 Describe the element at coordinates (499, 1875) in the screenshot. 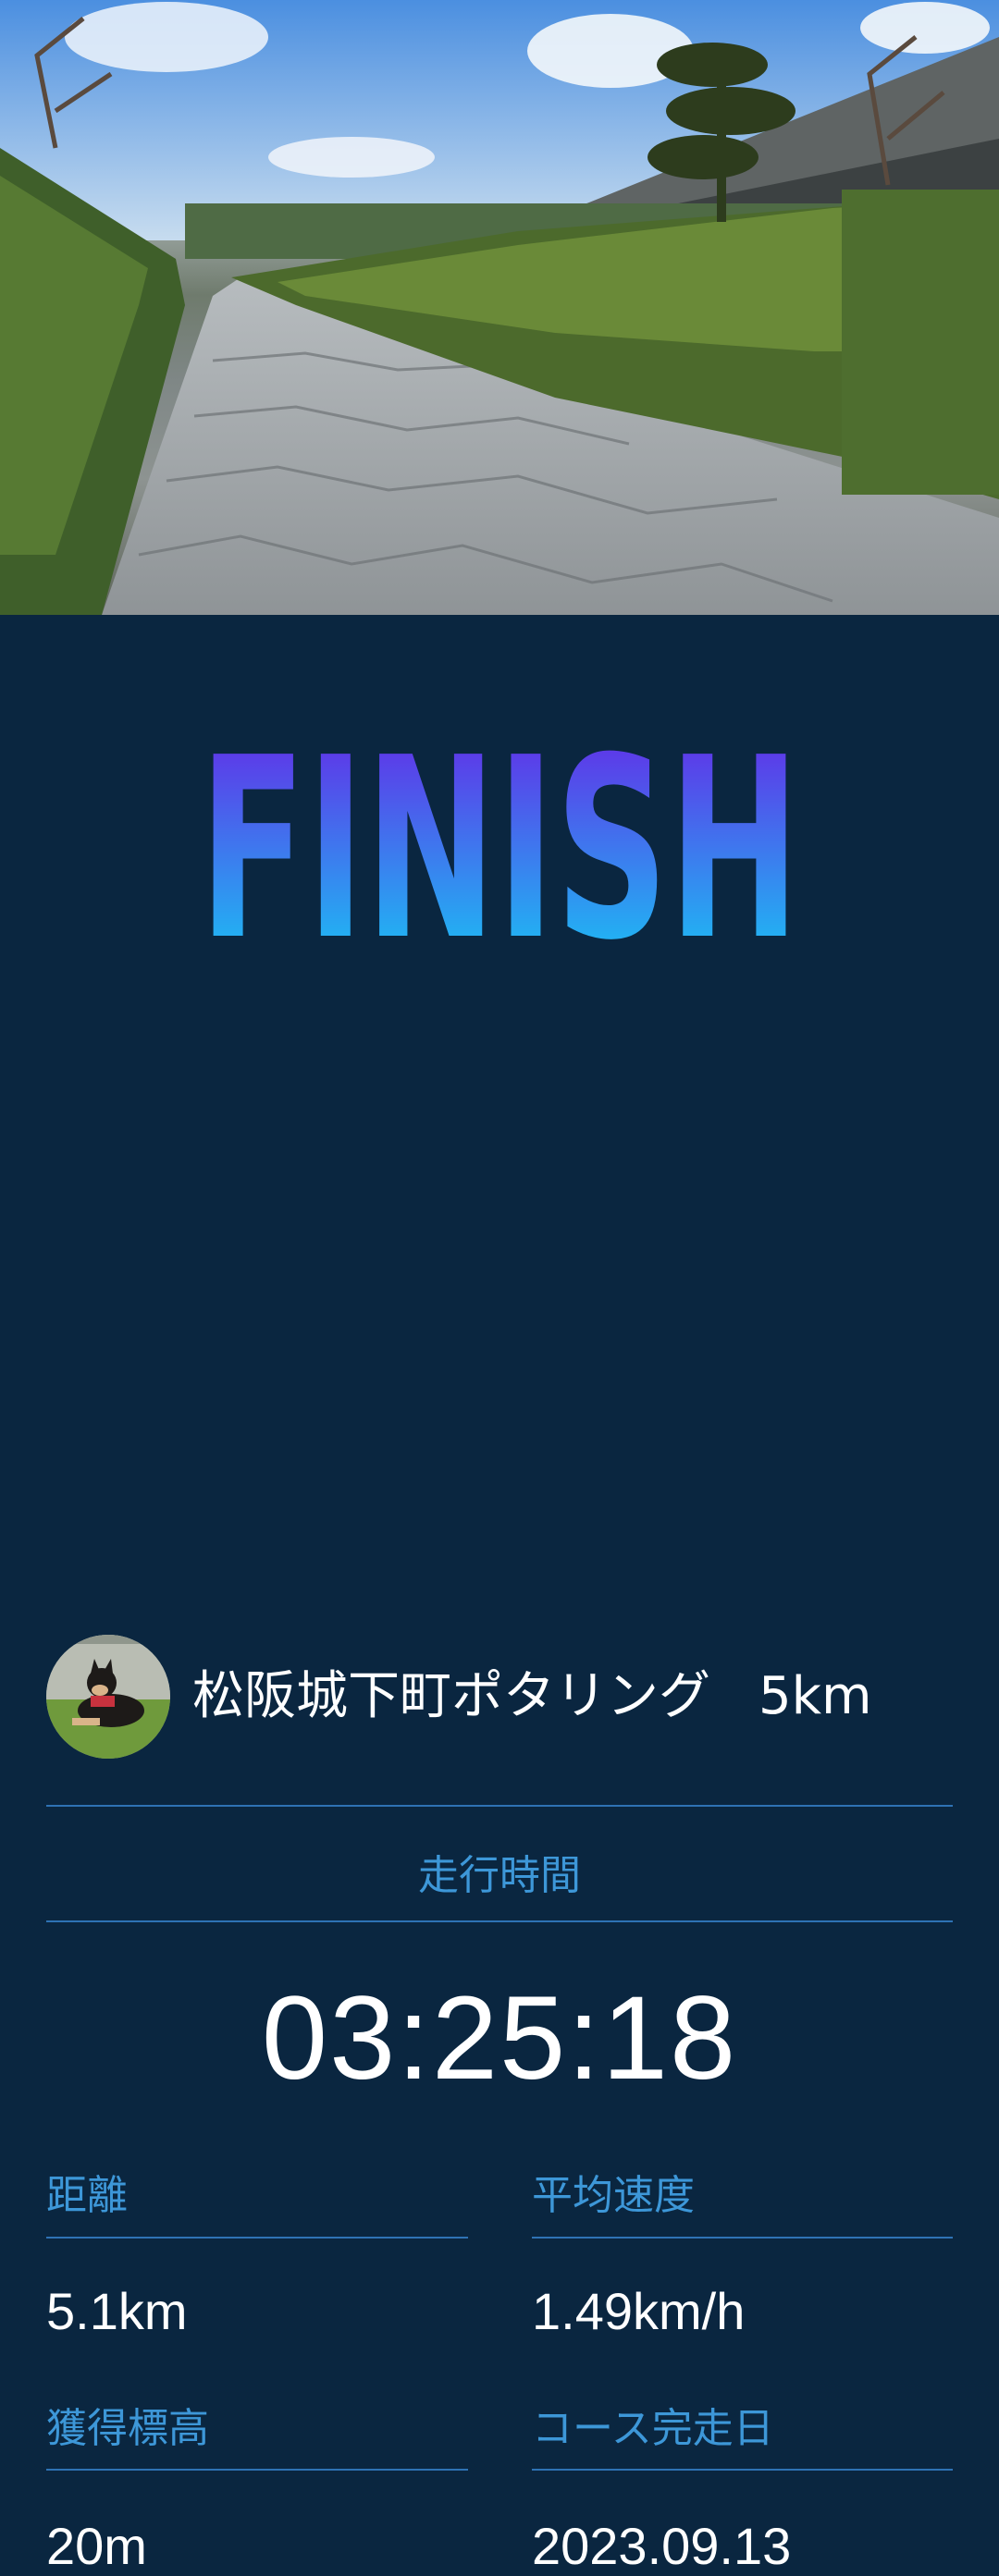

I see `running-time-label: 走行時間` at that location.